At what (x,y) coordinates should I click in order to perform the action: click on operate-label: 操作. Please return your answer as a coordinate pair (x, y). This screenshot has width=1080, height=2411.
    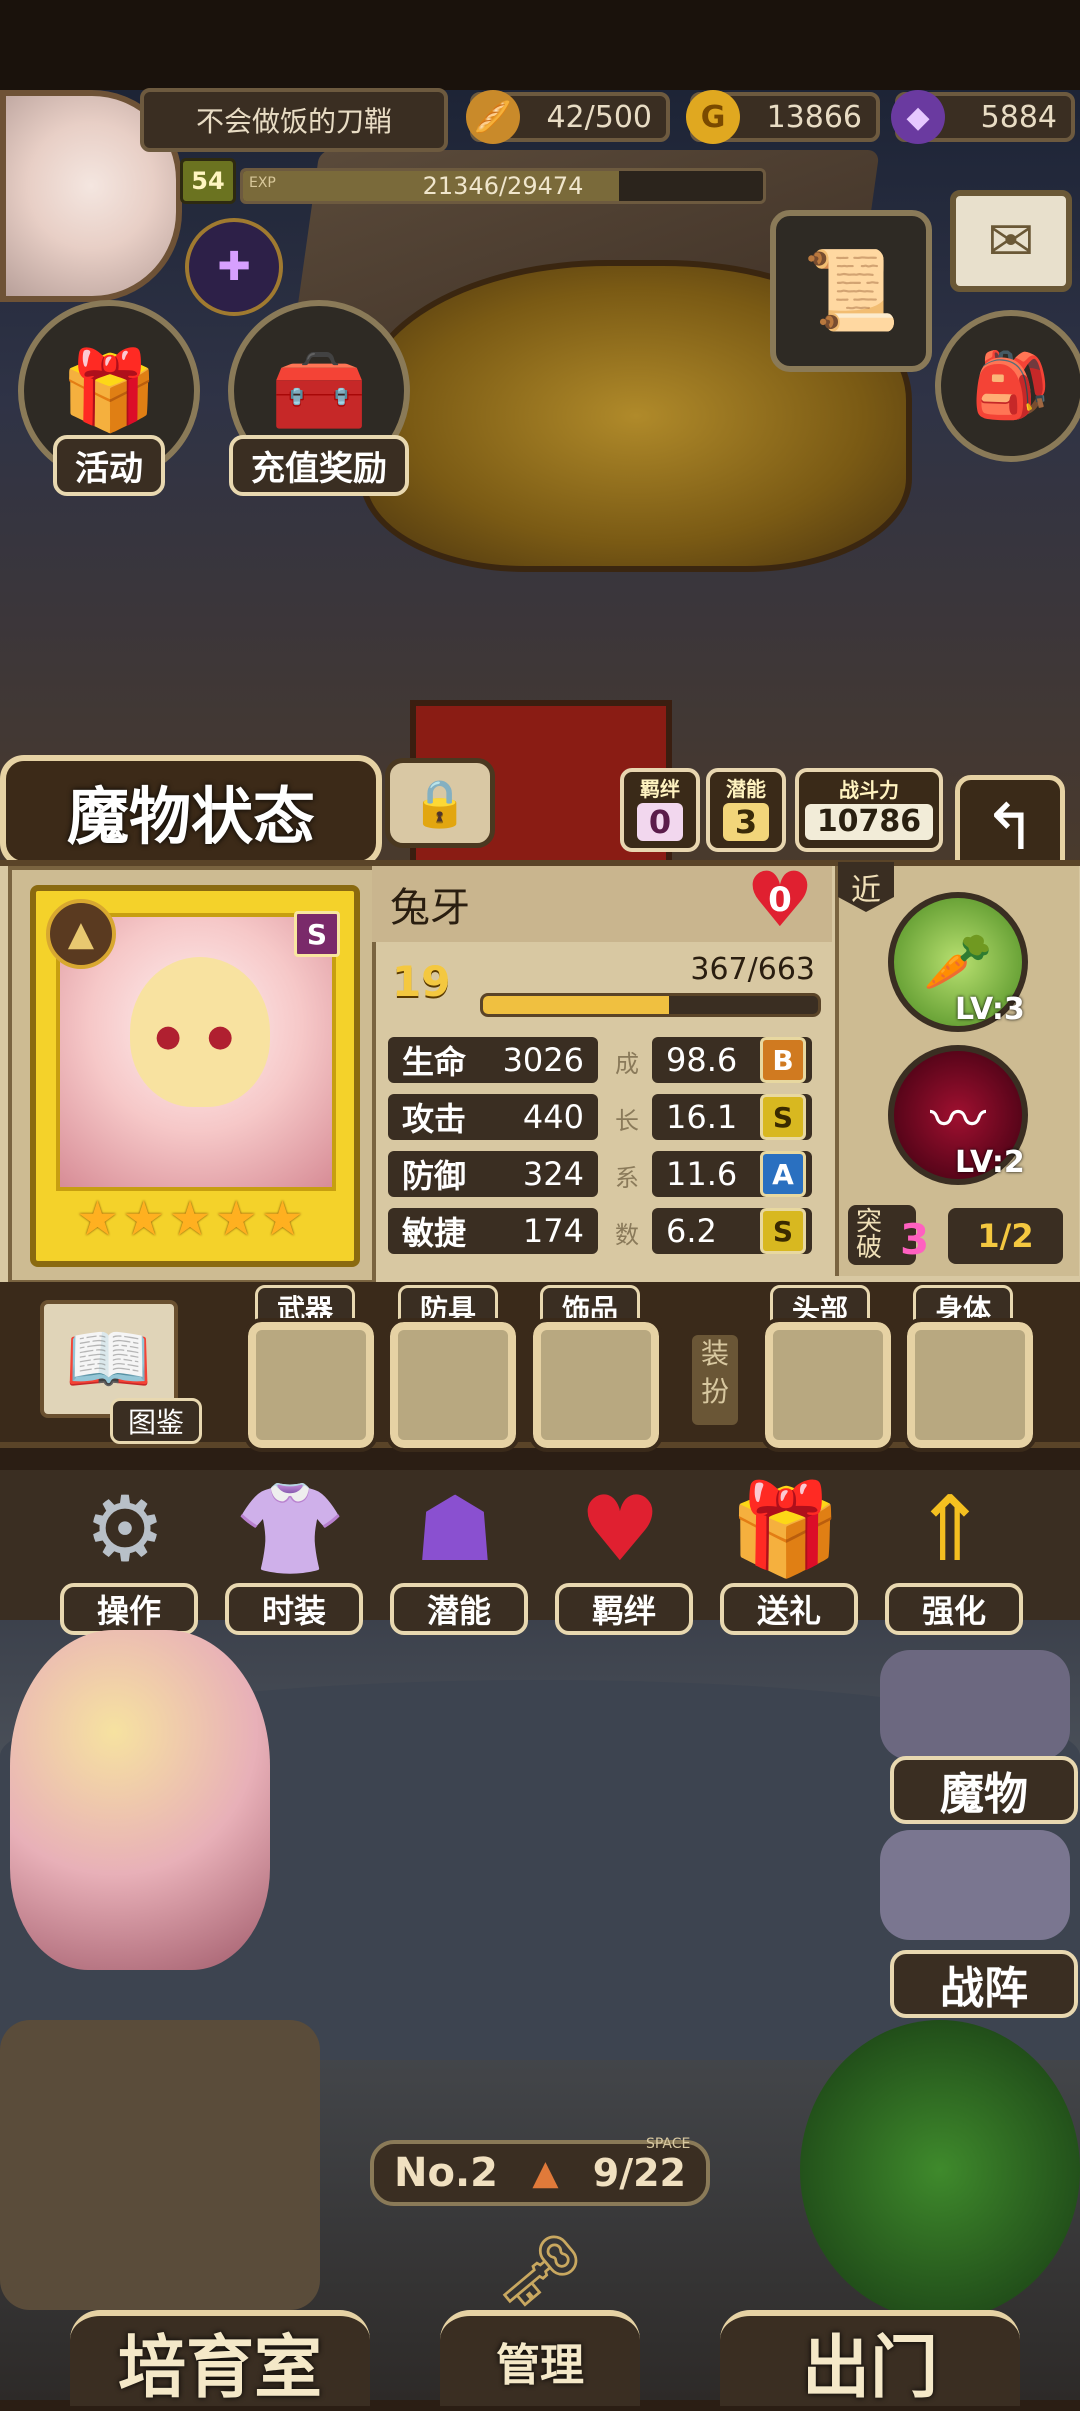
    Looking at the image, I should click on (129, 1609).